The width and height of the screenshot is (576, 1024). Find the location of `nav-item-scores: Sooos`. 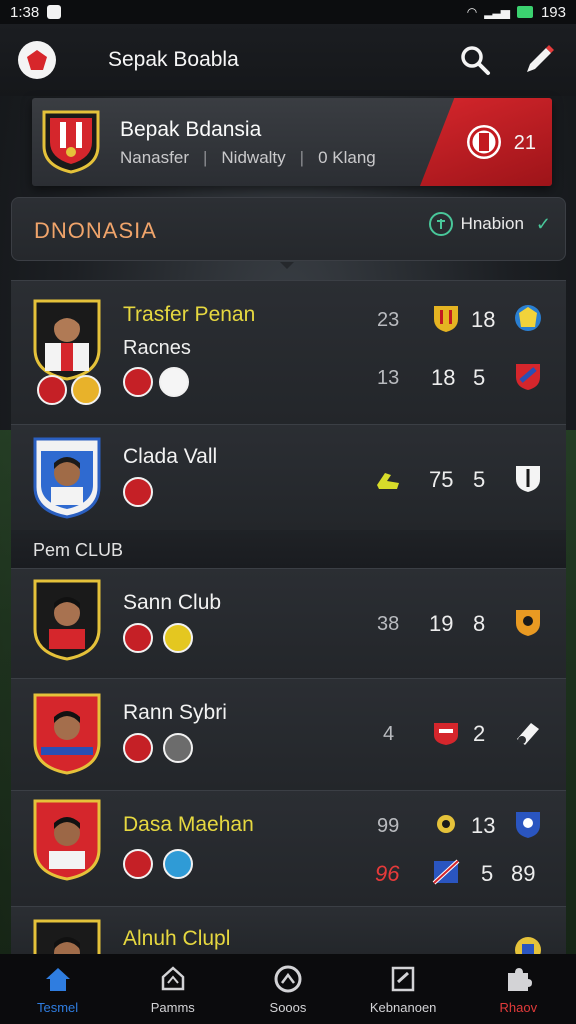

nav-item-scores: Sooos is located at coordinates (288, 989).